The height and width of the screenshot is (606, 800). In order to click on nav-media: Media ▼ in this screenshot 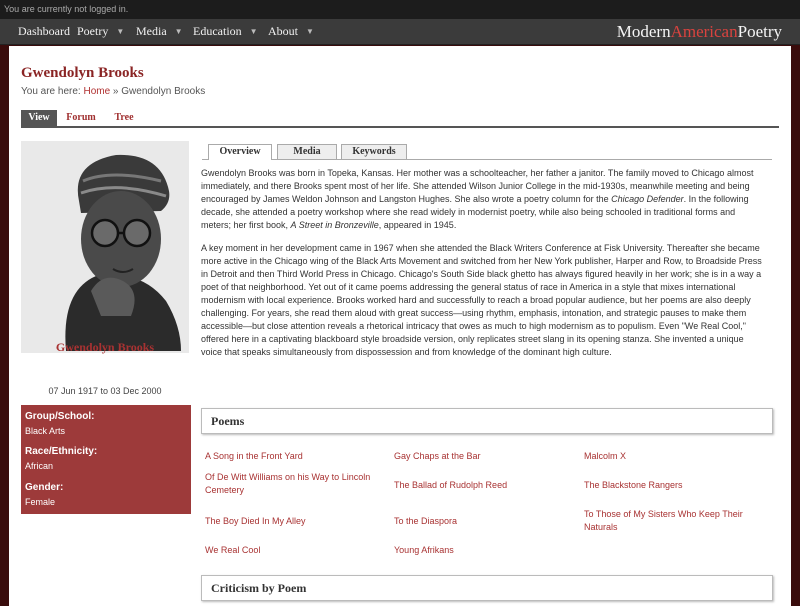, I will do `click(159, 31)`.